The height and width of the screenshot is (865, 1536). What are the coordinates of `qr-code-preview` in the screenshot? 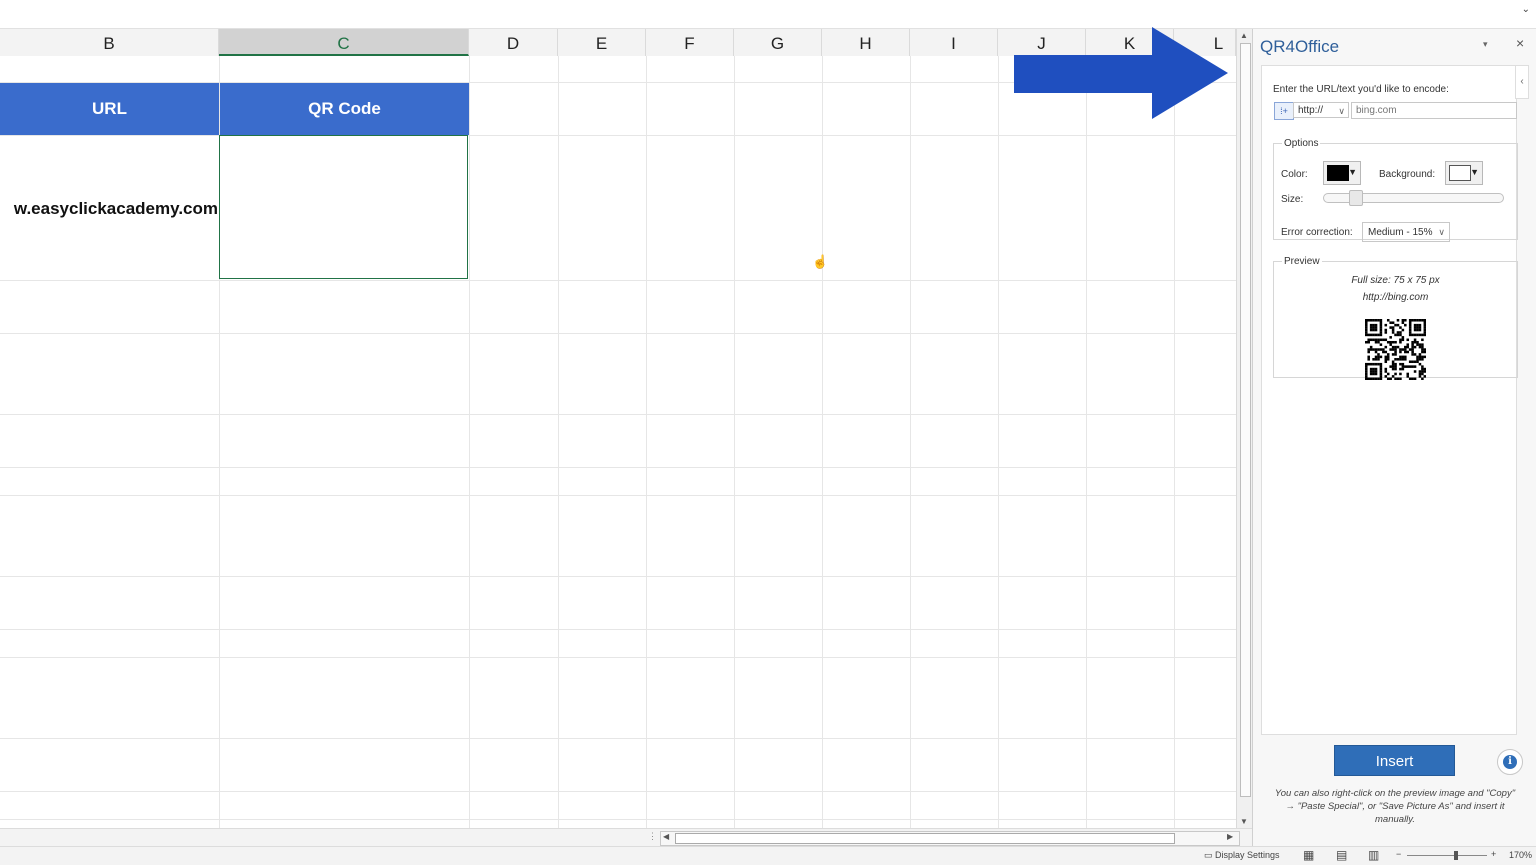 It's located at (1395, 349).